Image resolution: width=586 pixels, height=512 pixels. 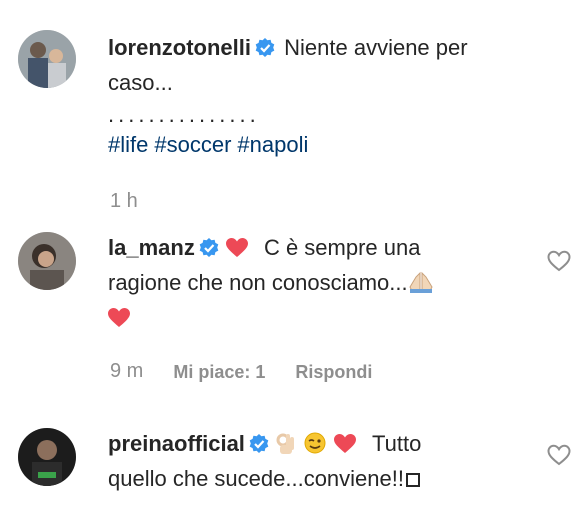 I want to click on comment-meta: 1 h, so click(x=139, y=201).